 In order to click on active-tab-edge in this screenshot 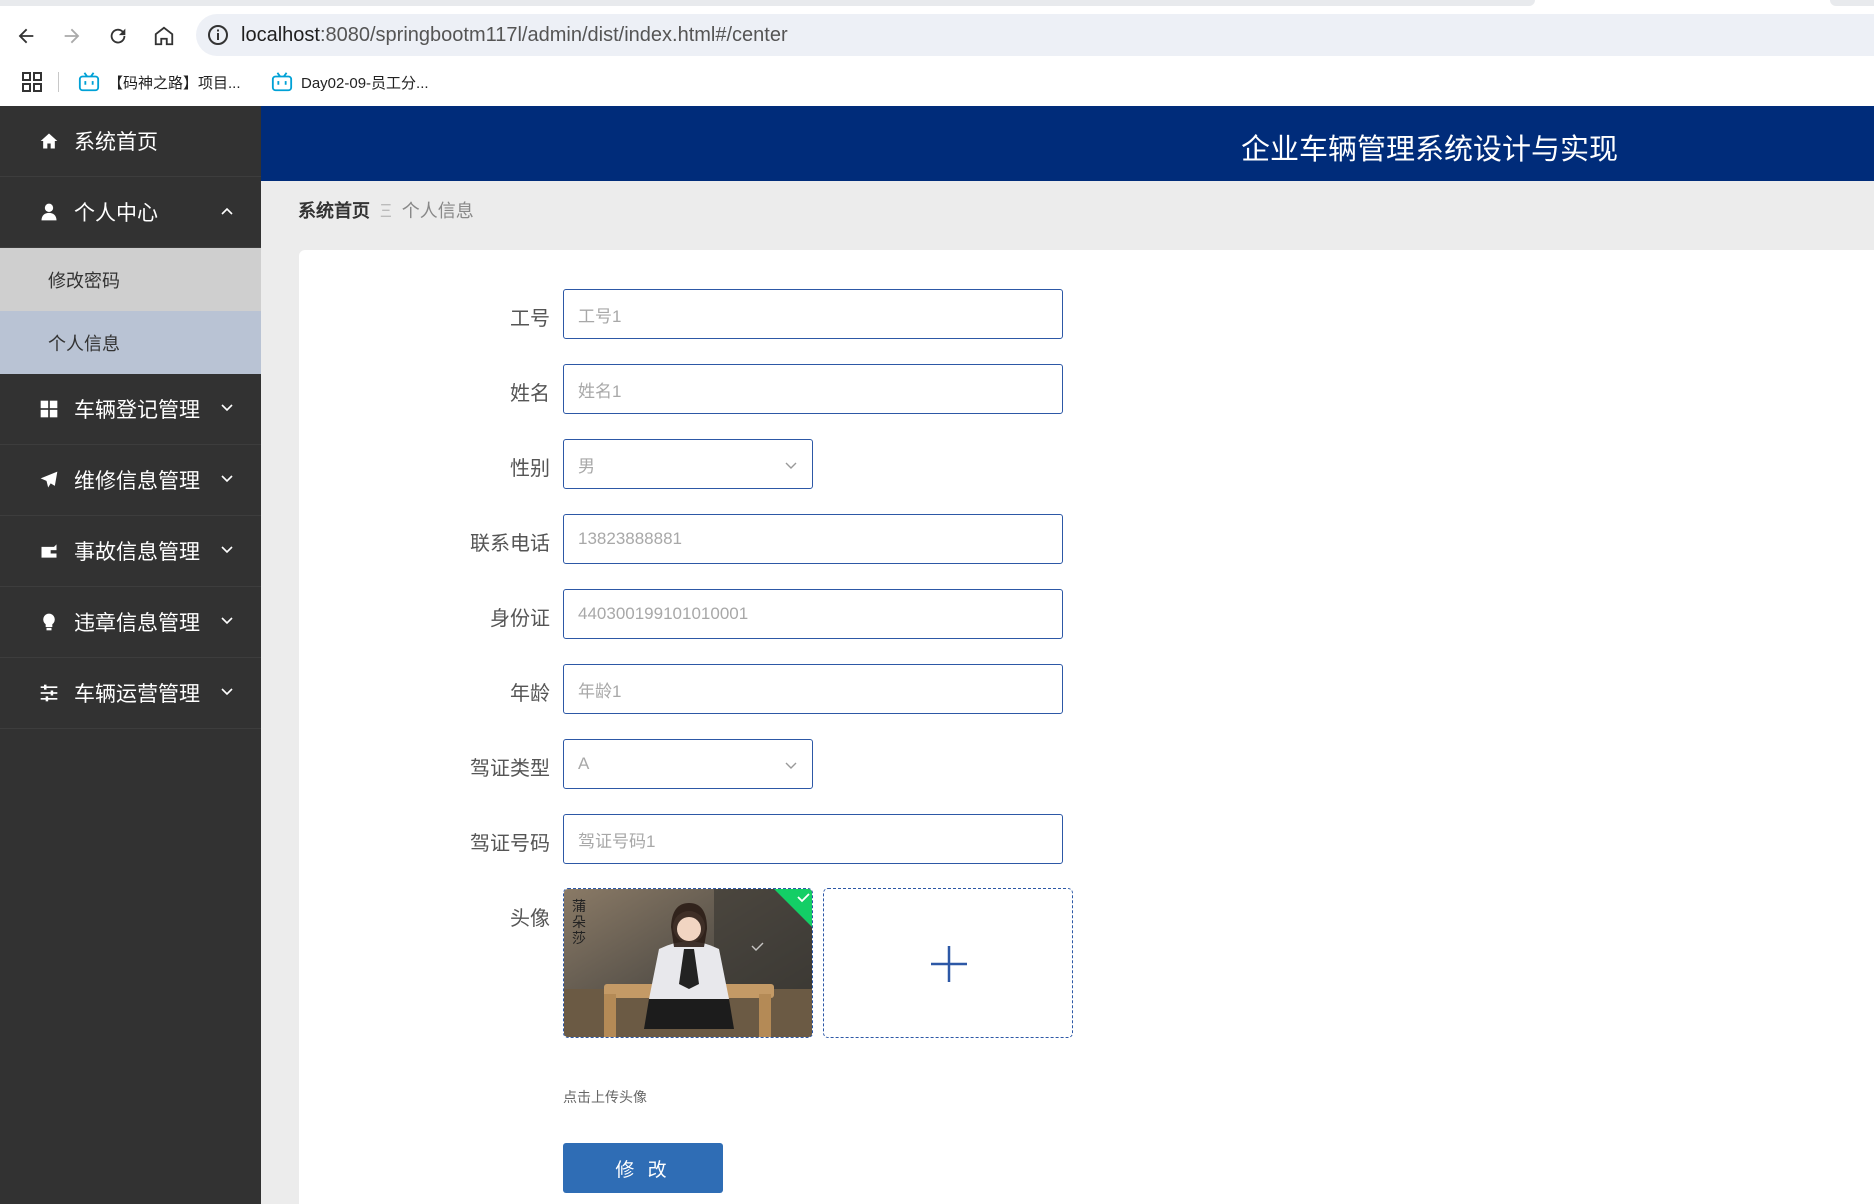, I will do `click(767, 3)`.